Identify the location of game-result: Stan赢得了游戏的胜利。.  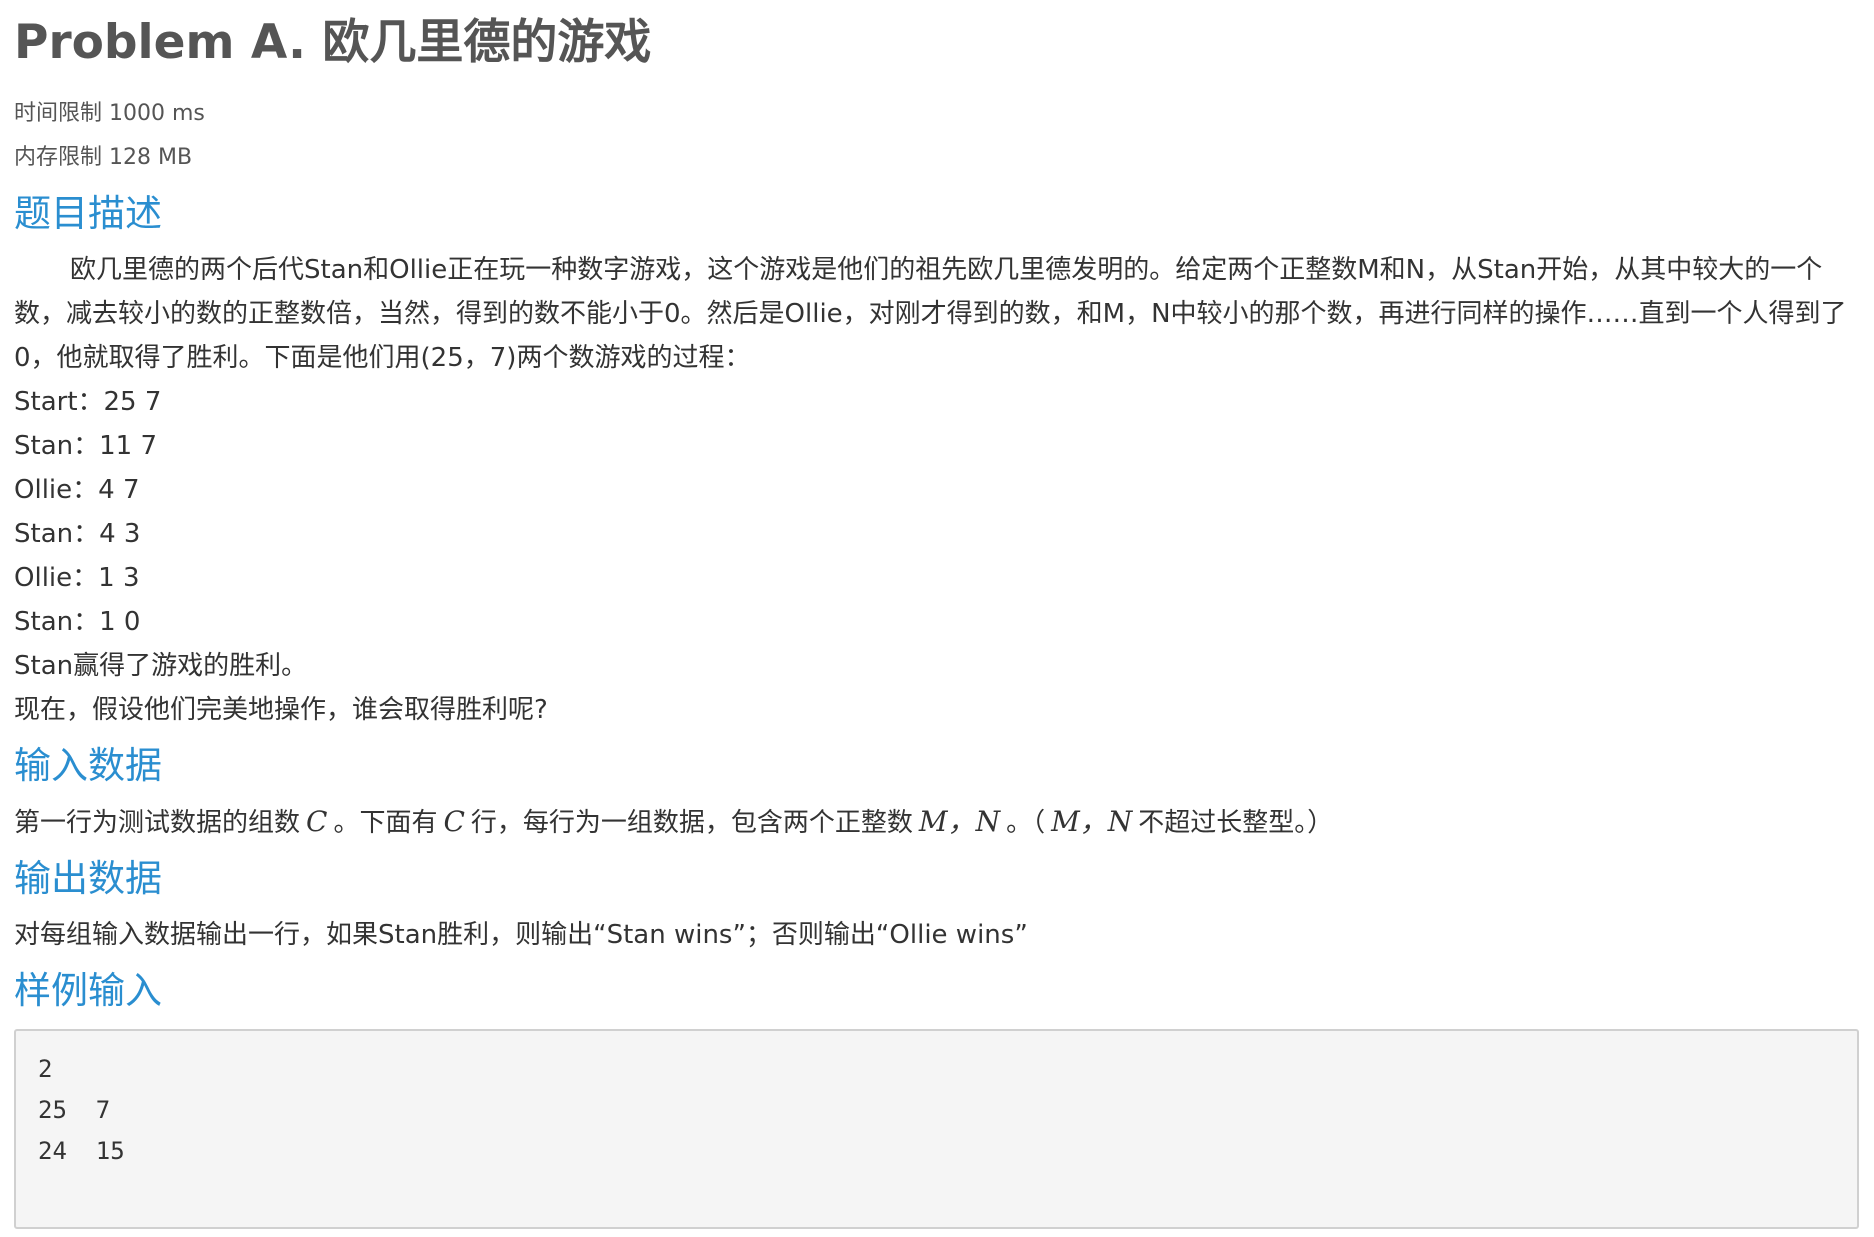
(161, 666).